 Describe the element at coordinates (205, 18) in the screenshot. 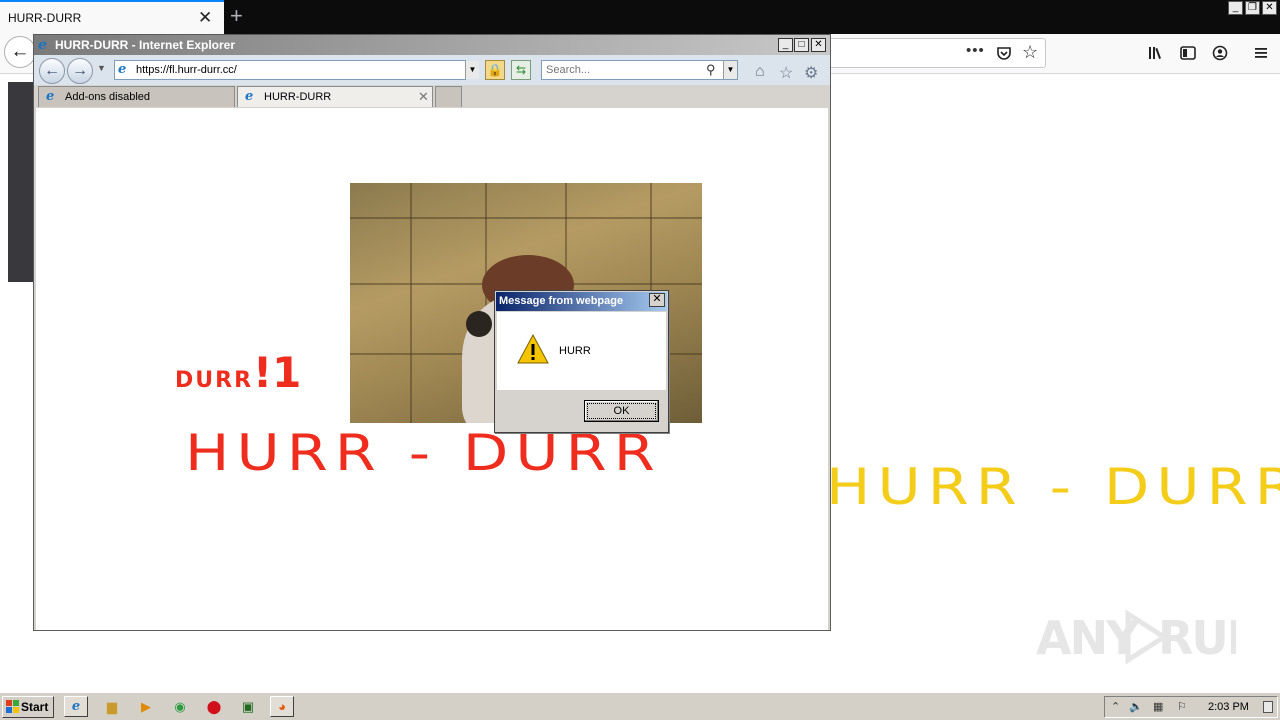

I see `firefox-tab-close-icon: ✕` at that location.